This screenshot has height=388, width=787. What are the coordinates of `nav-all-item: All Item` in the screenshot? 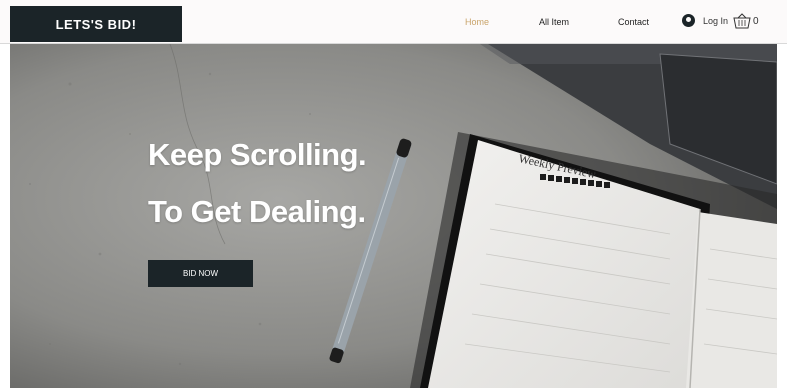 It's located at (554, 22).